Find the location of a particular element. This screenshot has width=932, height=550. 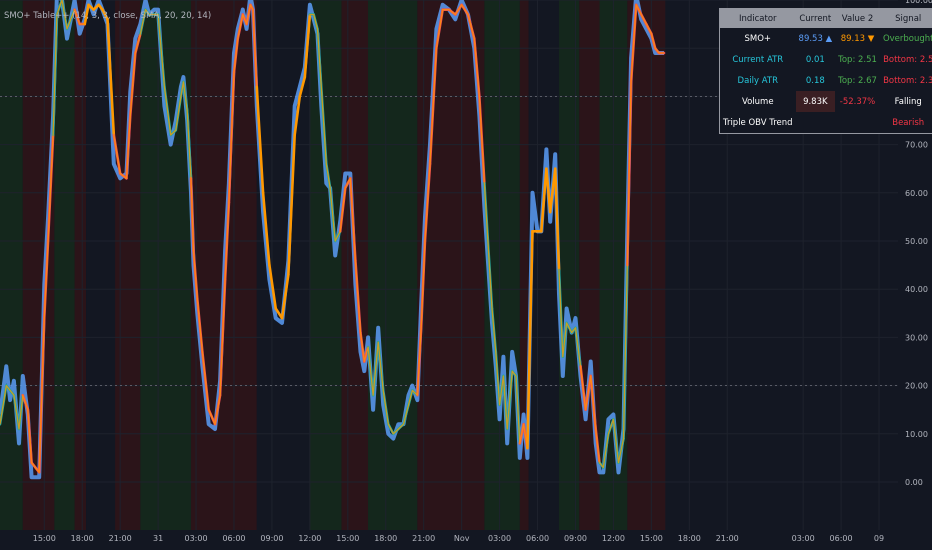

x-tick-label: 31 is located at coordinates (158, 538).